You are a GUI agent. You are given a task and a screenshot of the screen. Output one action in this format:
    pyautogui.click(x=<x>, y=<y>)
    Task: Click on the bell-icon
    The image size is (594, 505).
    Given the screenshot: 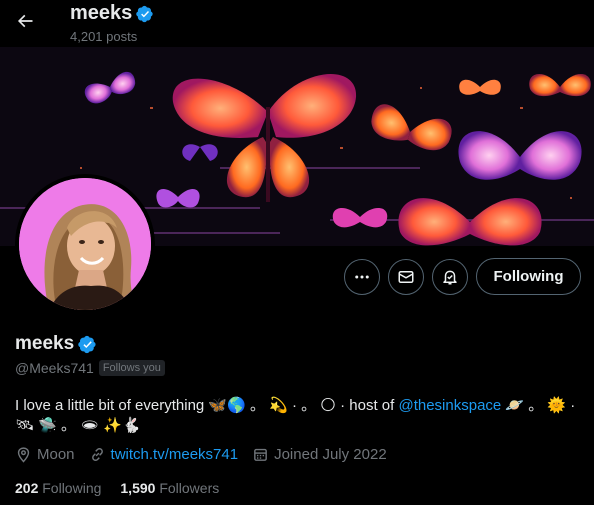 What is the action you would take?
    pyautogui.click(x=450, y=277)
    